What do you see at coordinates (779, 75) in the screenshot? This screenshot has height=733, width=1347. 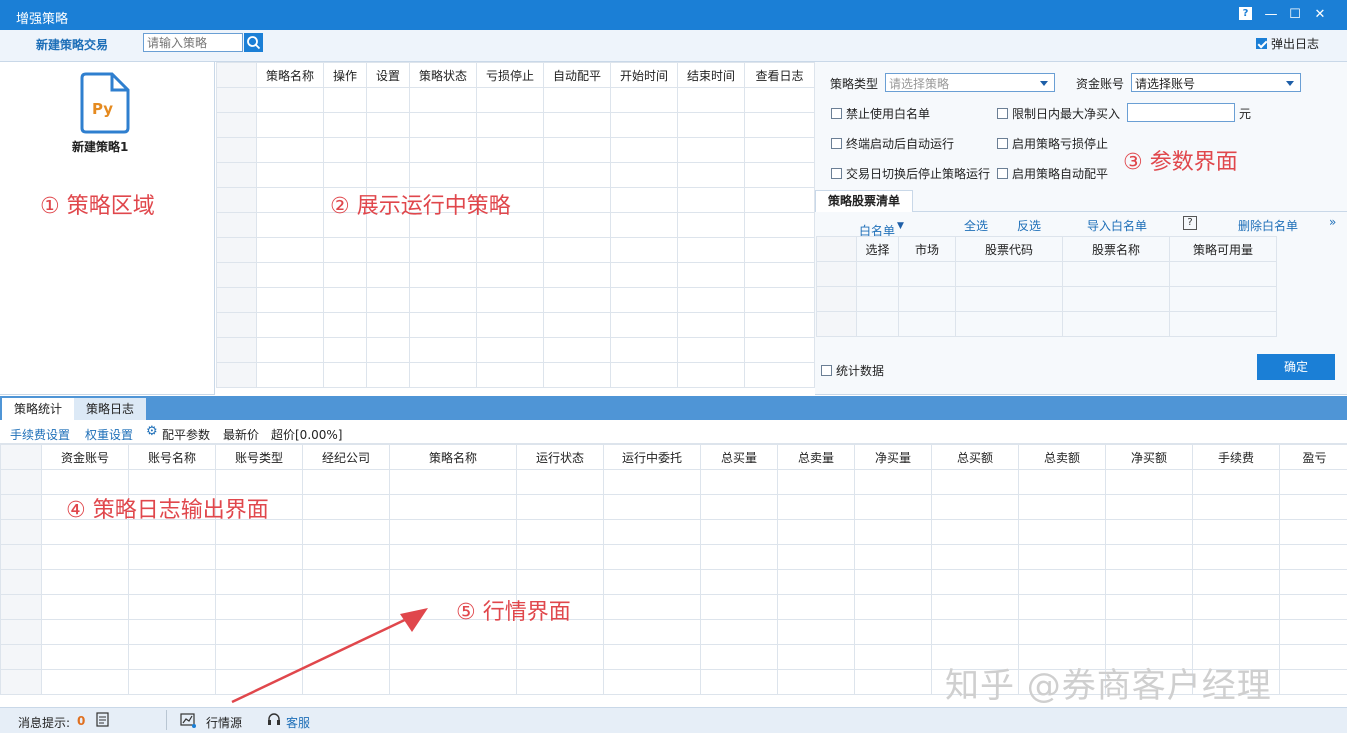 I see `column-header: 查看日志` at bounding box center [779, 75].